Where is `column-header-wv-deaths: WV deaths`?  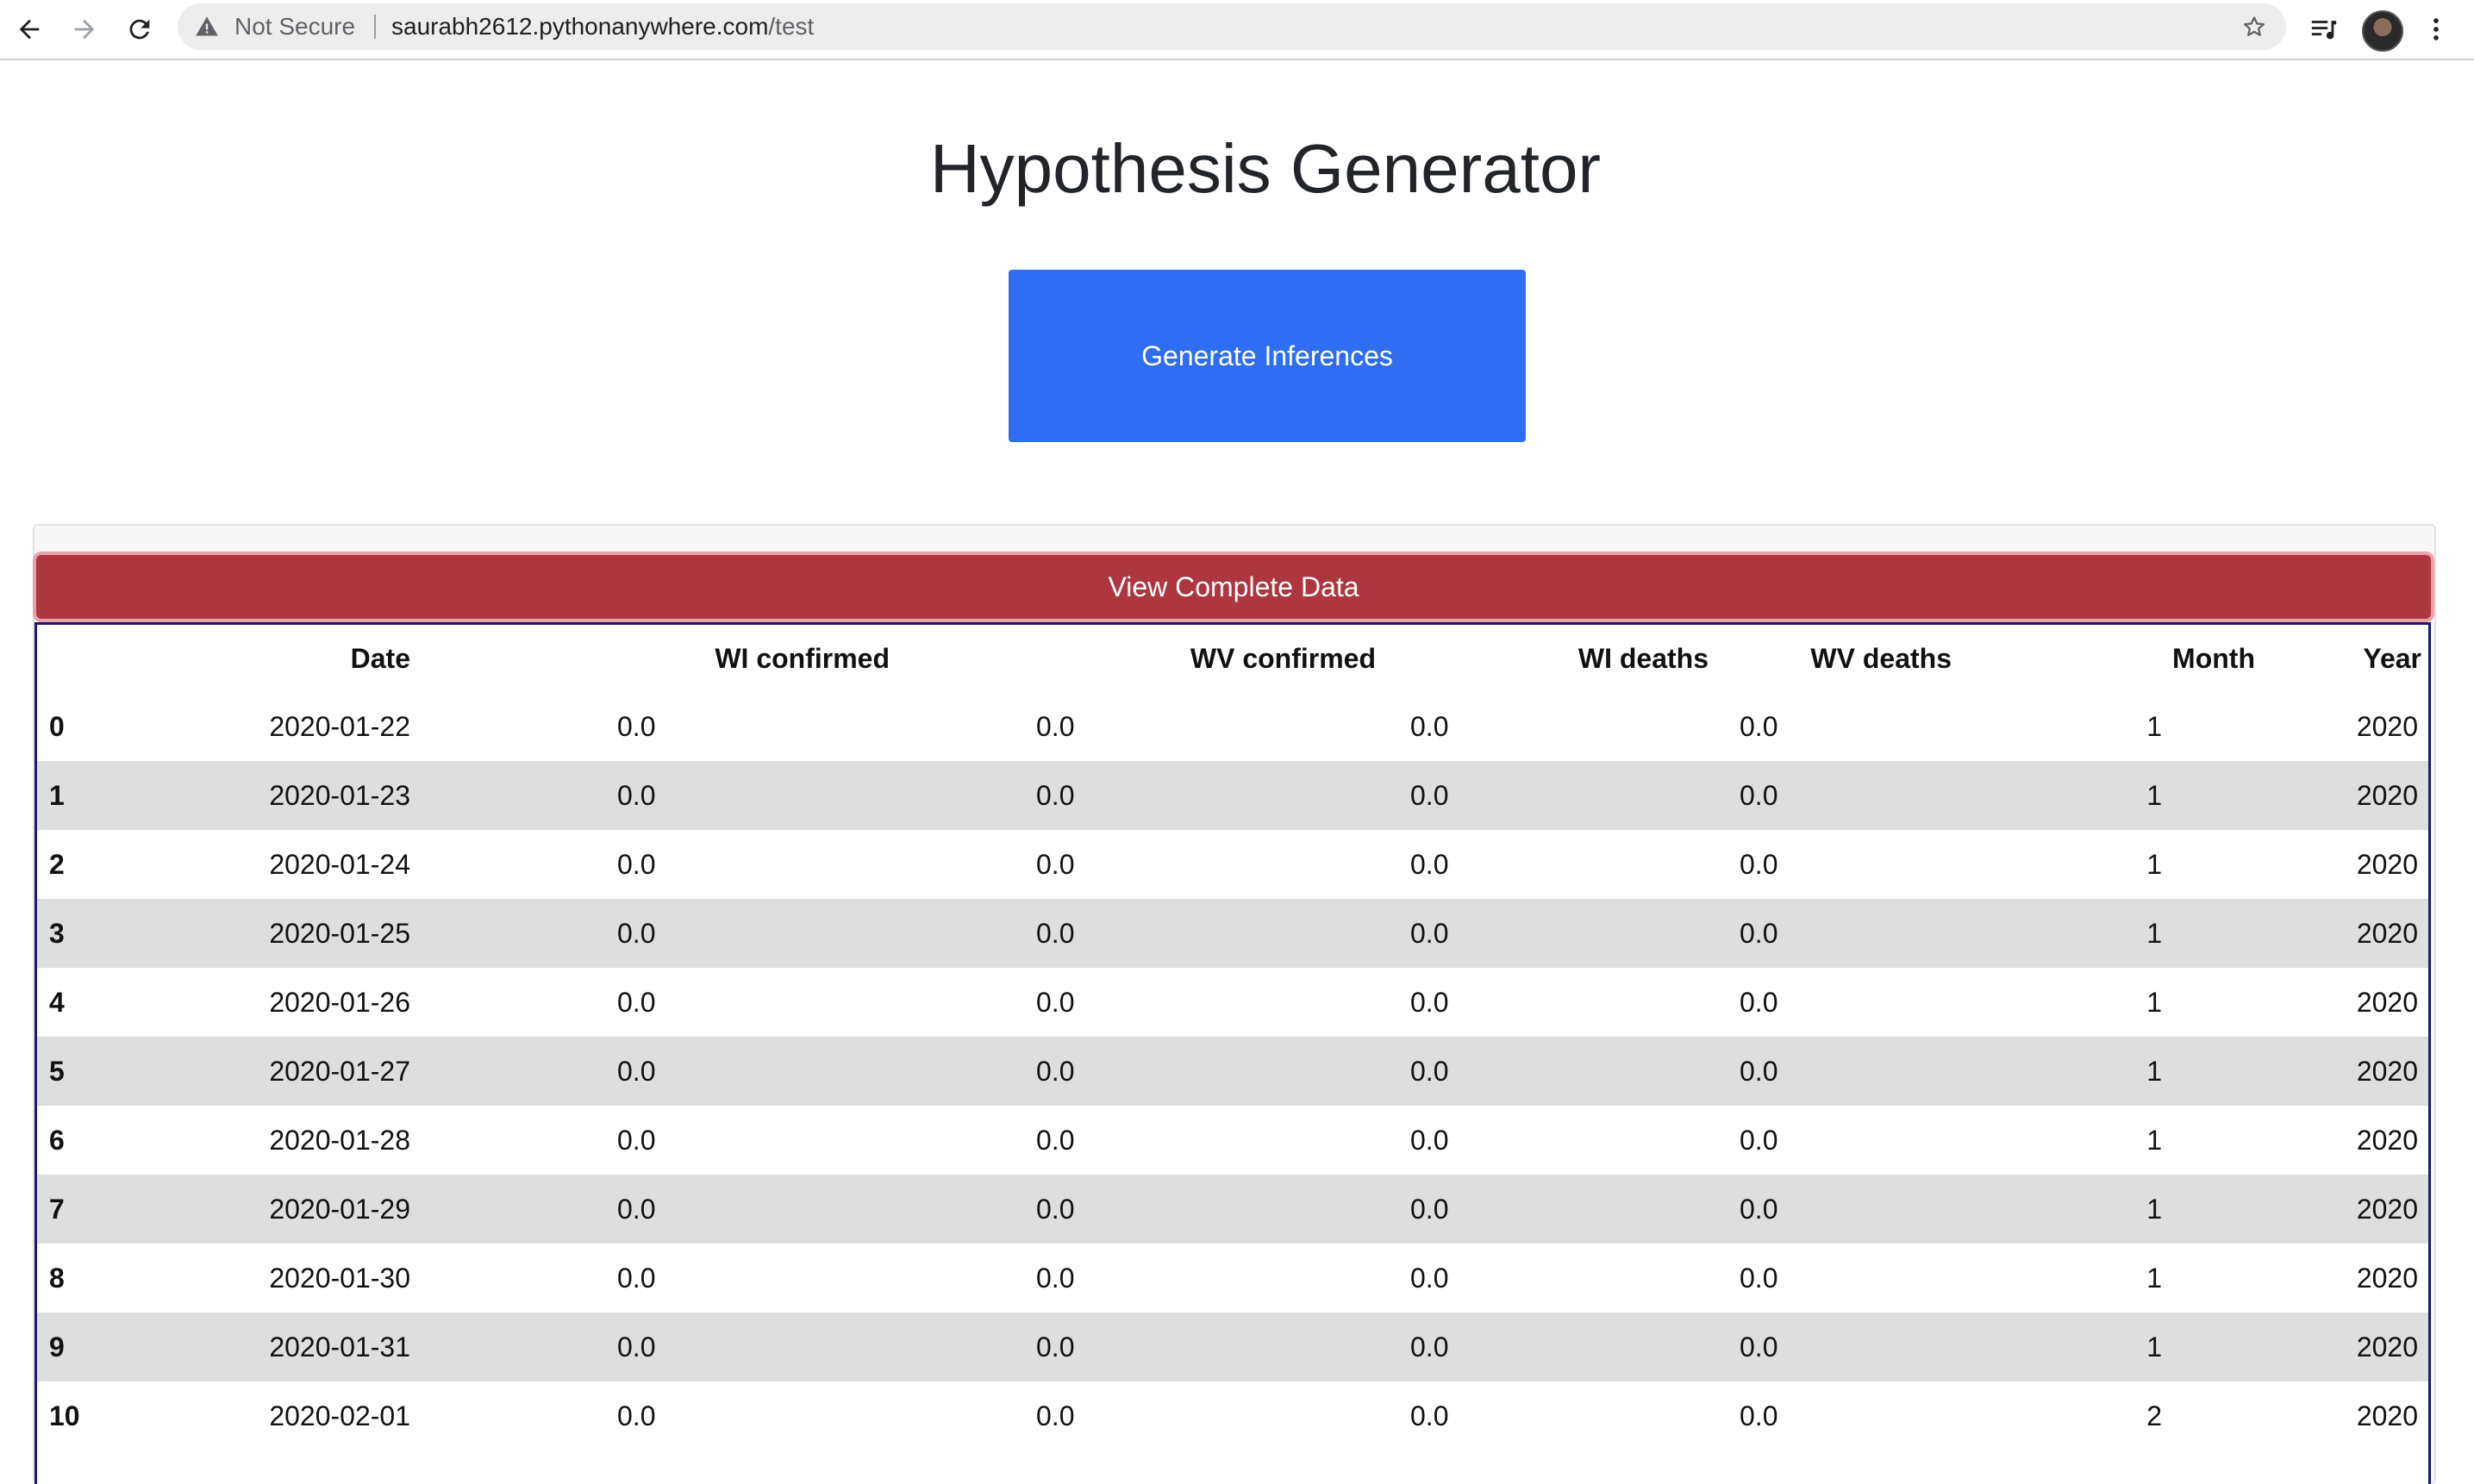
column-header-wv-deaths: WV deaths is located at coordinates (1881, 658).